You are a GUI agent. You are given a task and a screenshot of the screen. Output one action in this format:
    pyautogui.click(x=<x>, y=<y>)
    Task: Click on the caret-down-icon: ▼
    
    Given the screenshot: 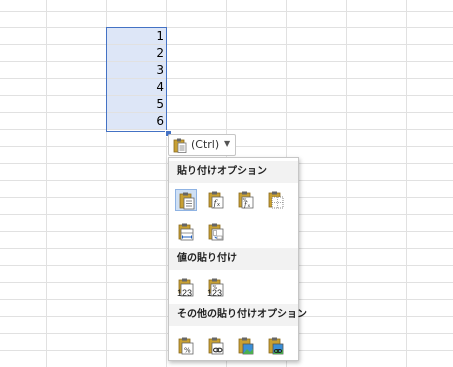 What is the action you would take?
    pyautogui.click(x=227, y=143)
    